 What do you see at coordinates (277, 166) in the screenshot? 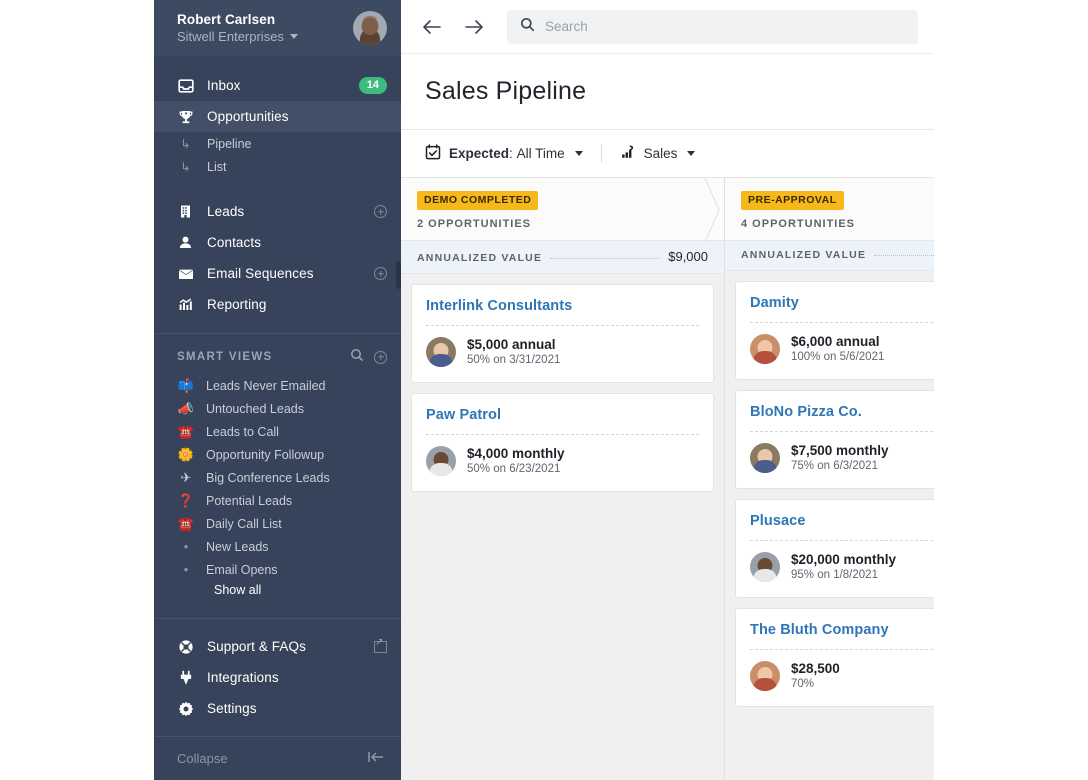
I see `sidebar-subitem-list: ↳ List` at bounding box center [277, 166].